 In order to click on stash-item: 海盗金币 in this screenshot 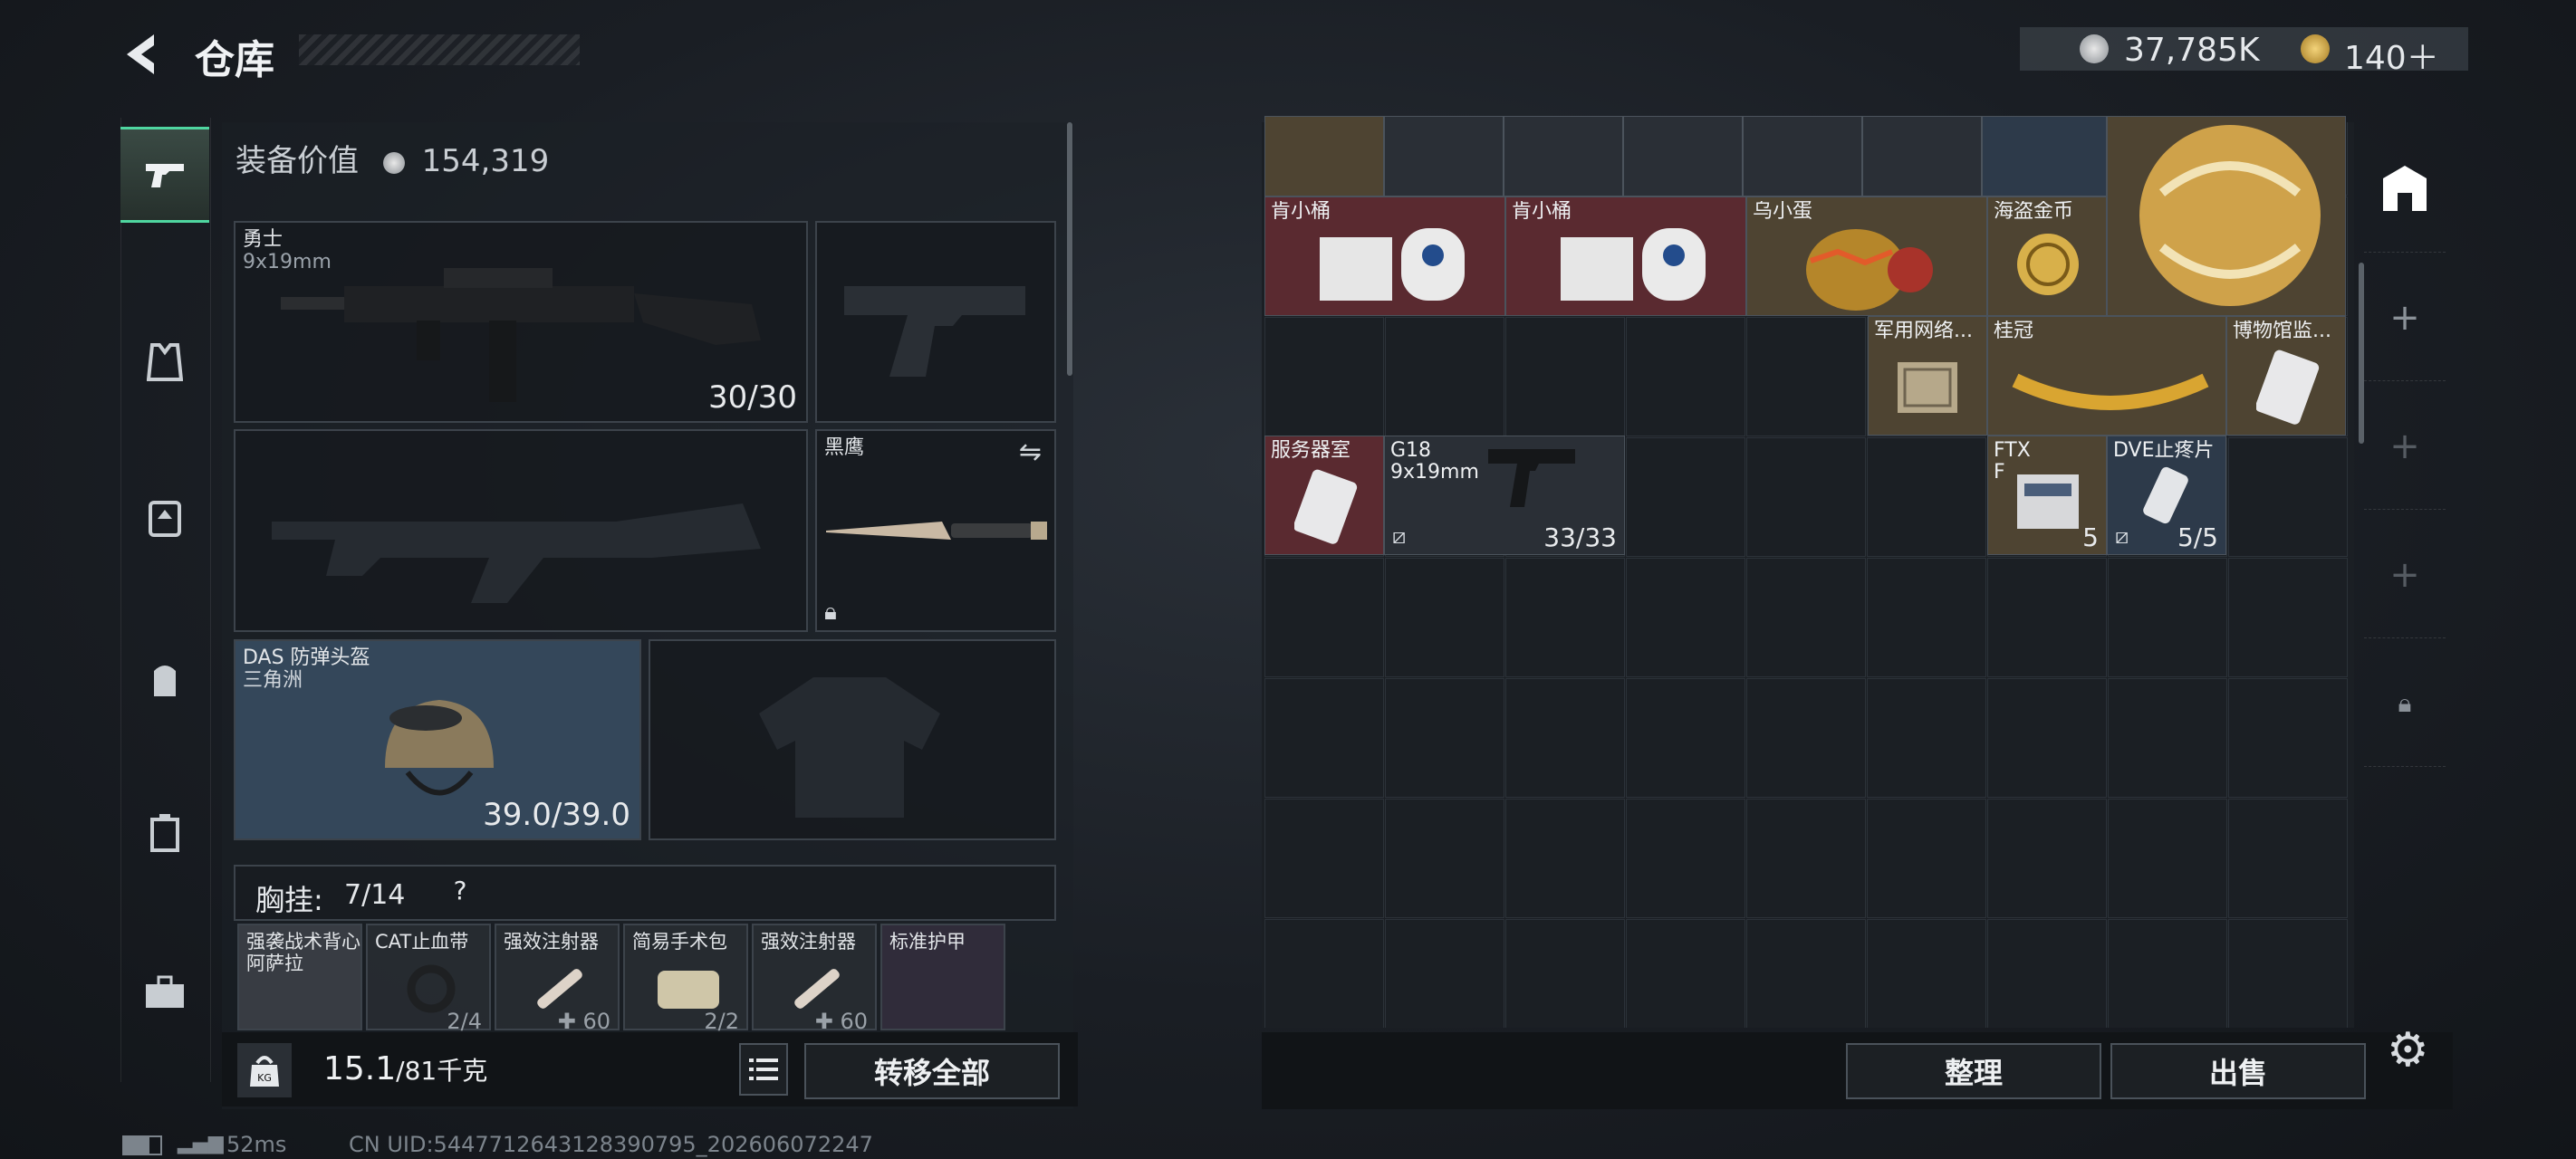, I will do `click(2047, 256)`.